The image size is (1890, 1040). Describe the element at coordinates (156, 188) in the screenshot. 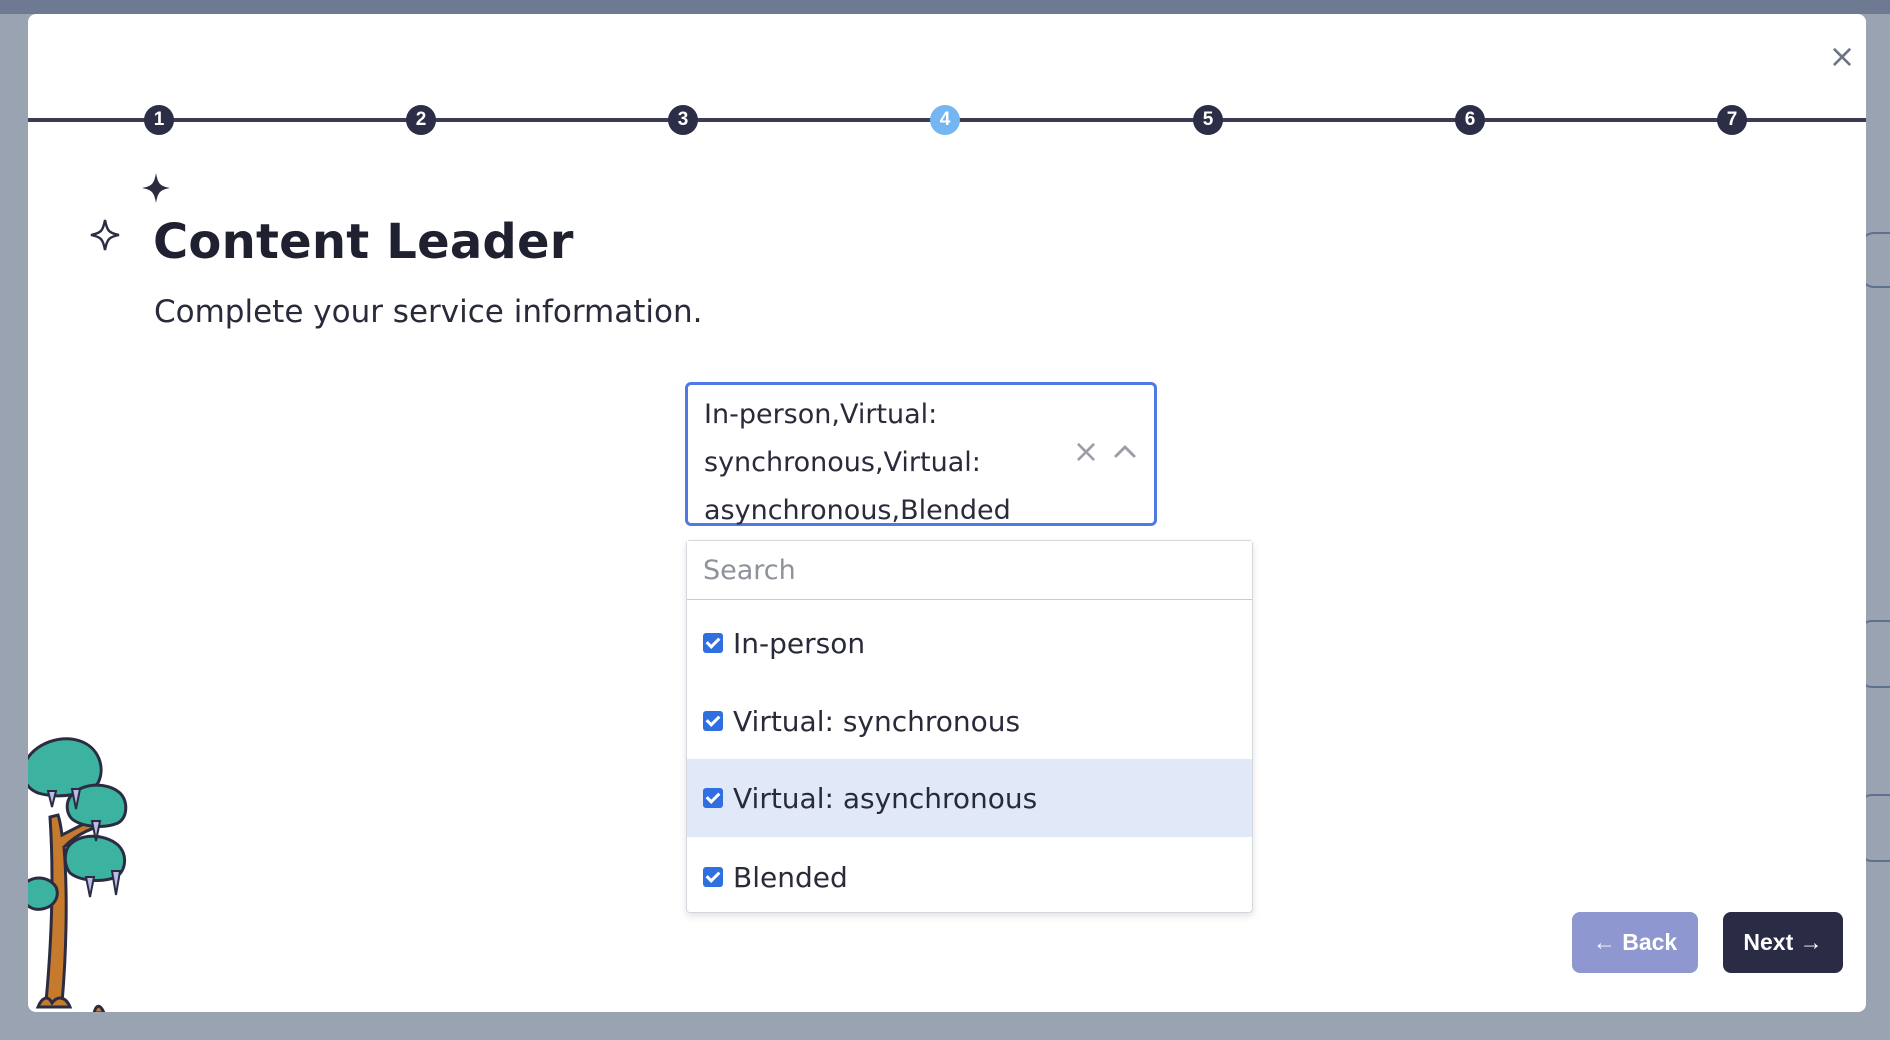

I see `sparkle-filled-icon` at that location.